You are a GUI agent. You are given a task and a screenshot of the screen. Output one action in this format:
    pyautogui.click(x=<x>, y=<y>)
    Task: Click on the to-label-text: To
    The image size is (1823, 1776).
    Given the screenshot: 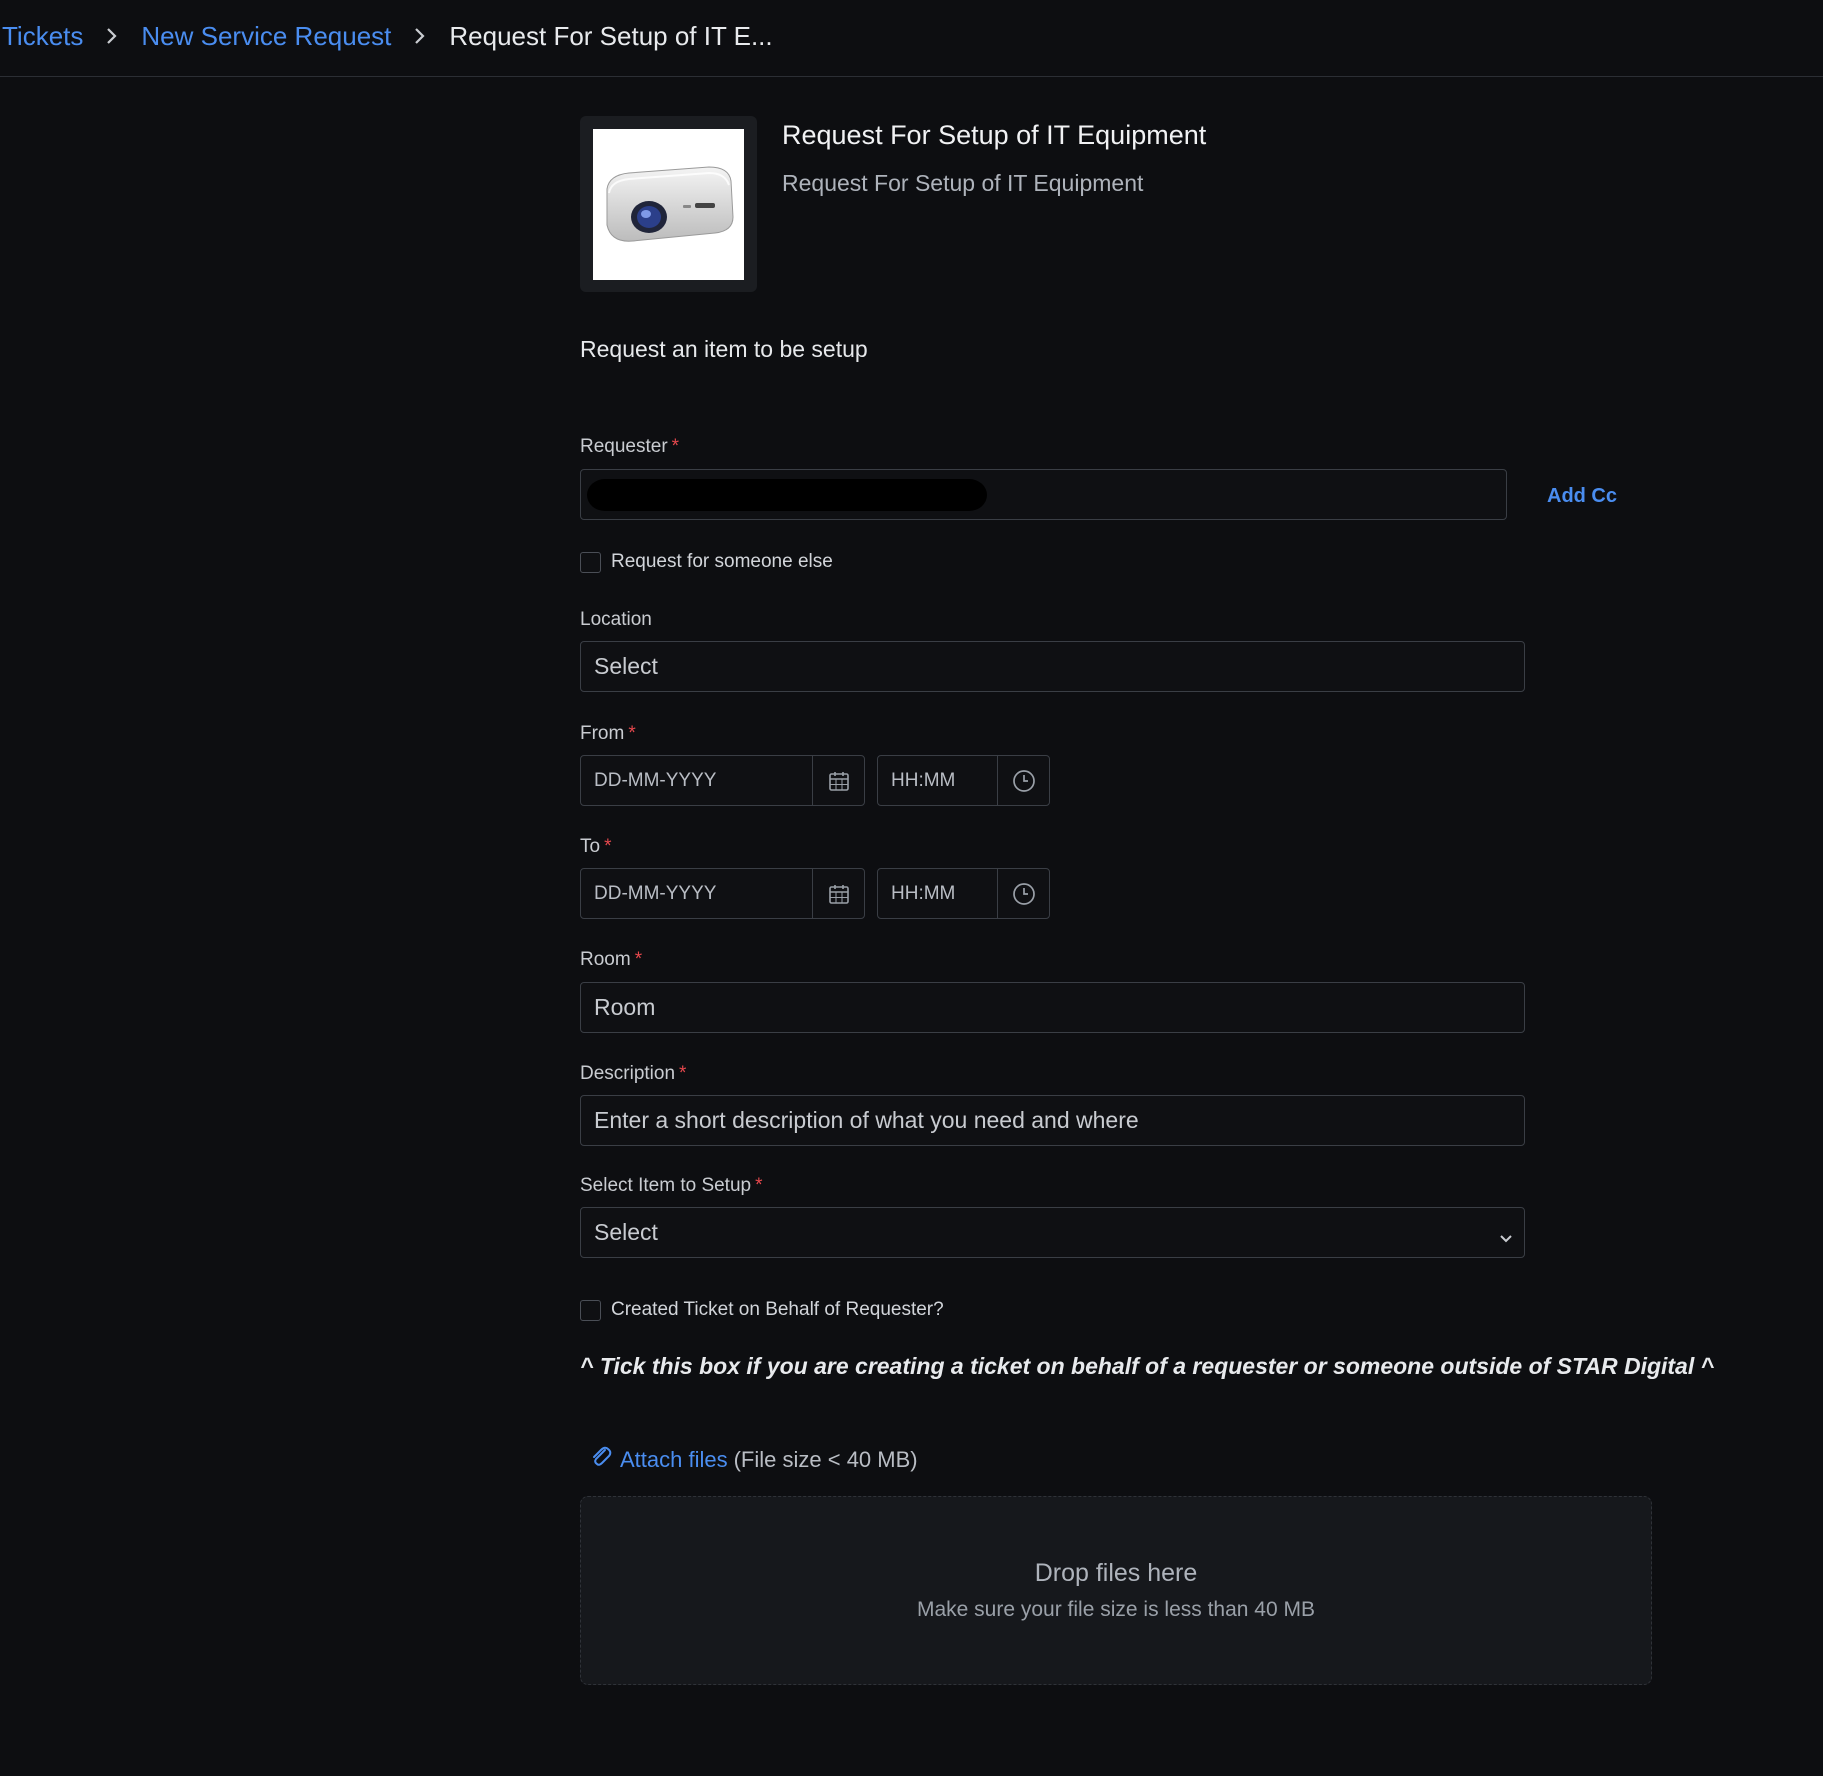 What is the action you would take?
    pyautogui.click(x=590, y=846)
    